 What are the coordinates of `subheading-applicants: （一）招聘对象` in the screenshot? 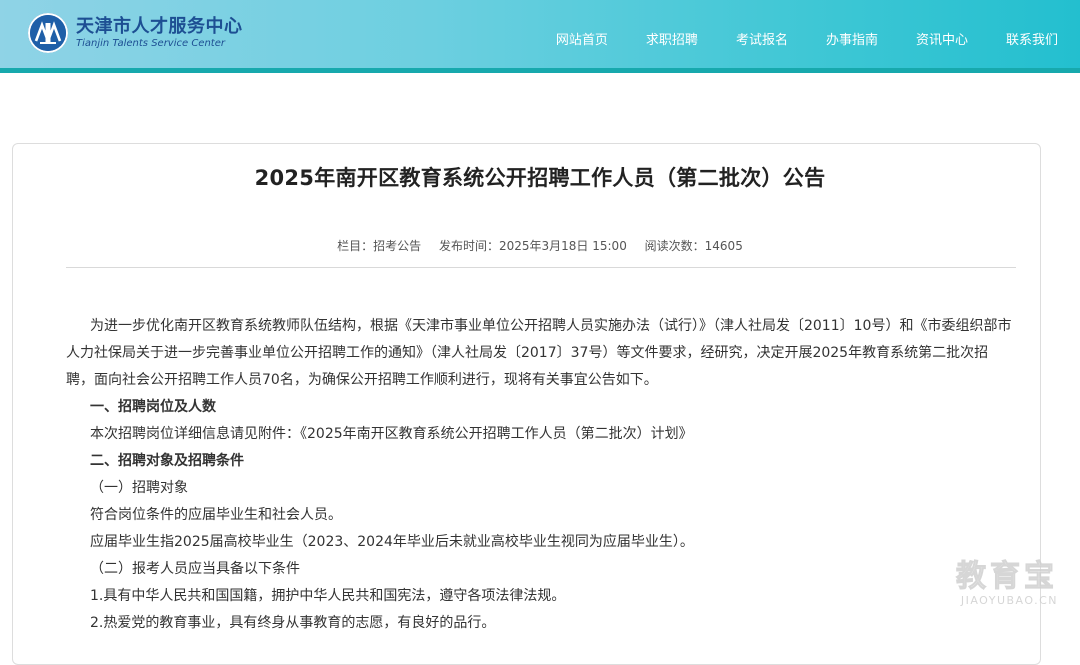 It's located at (139, 488).